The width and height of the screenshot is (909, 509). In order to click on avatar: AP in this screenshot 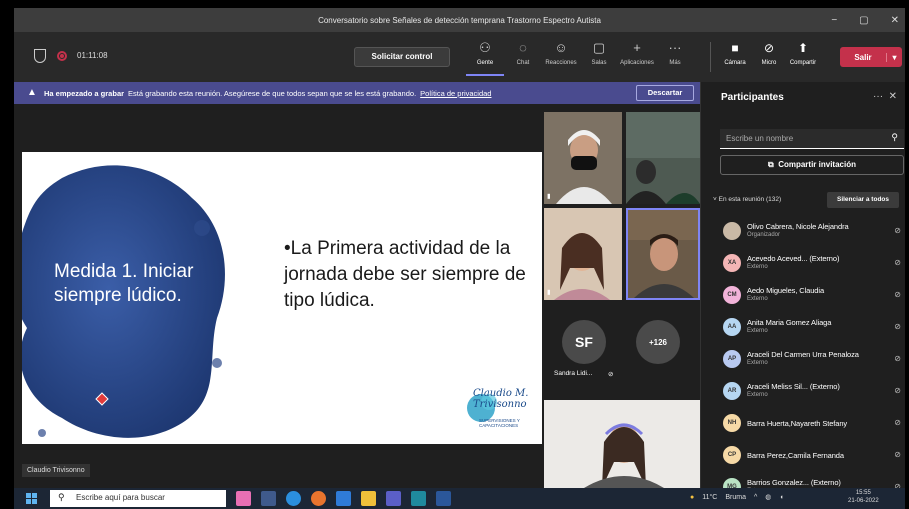, I will do `click(732, 359)`.